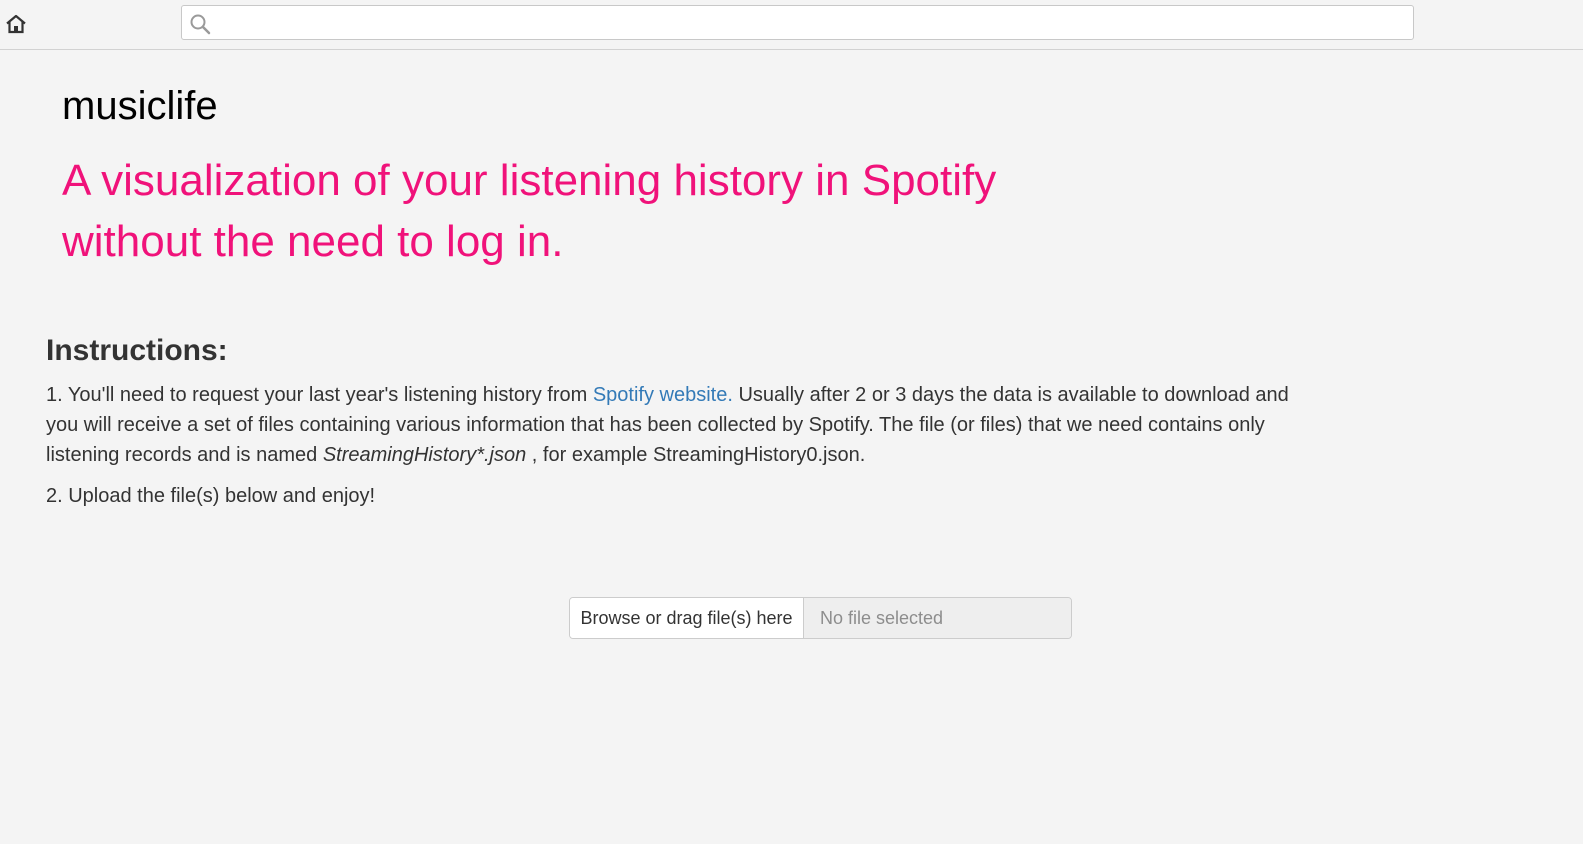 The width and height of the screenshot is (1583, 844). I want to click on search-input, so click(813, 23).